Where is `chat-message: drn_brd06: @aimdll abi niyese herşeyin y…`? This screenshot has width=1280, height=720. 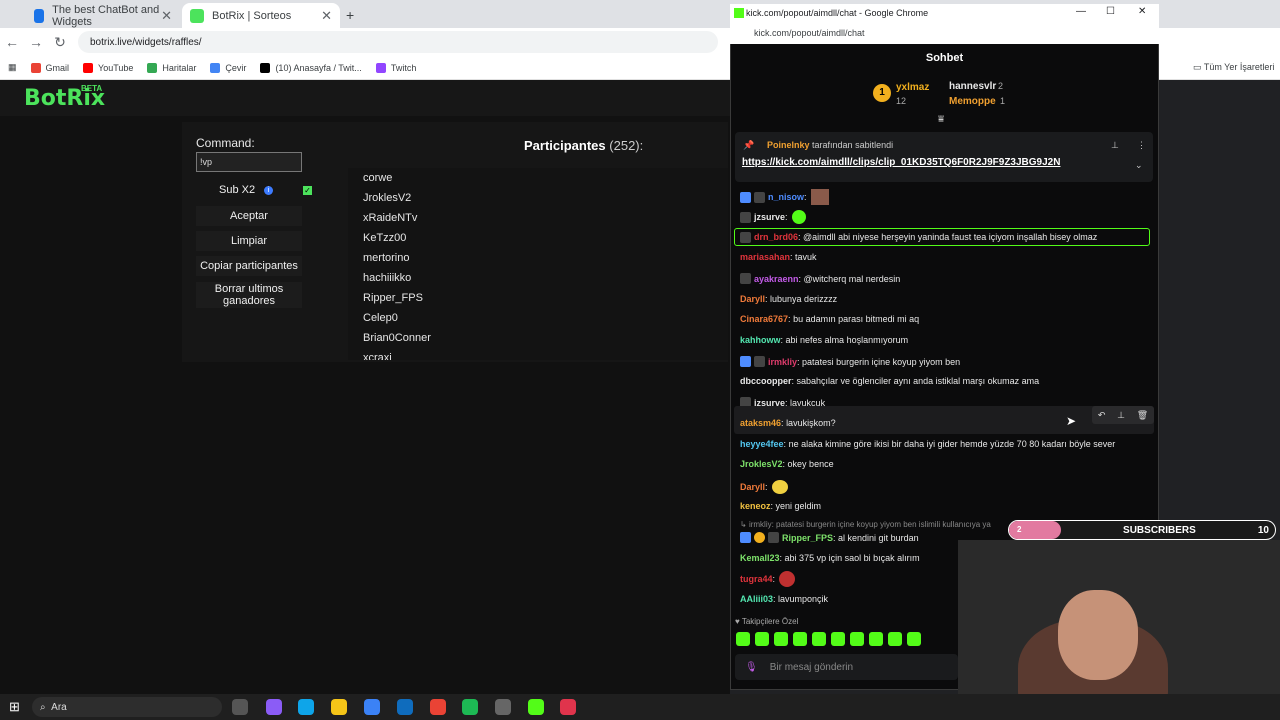
chat-message: drn_brd06: @aimdll abi niyese herşeyin y… is located at coordinates (942, 237).